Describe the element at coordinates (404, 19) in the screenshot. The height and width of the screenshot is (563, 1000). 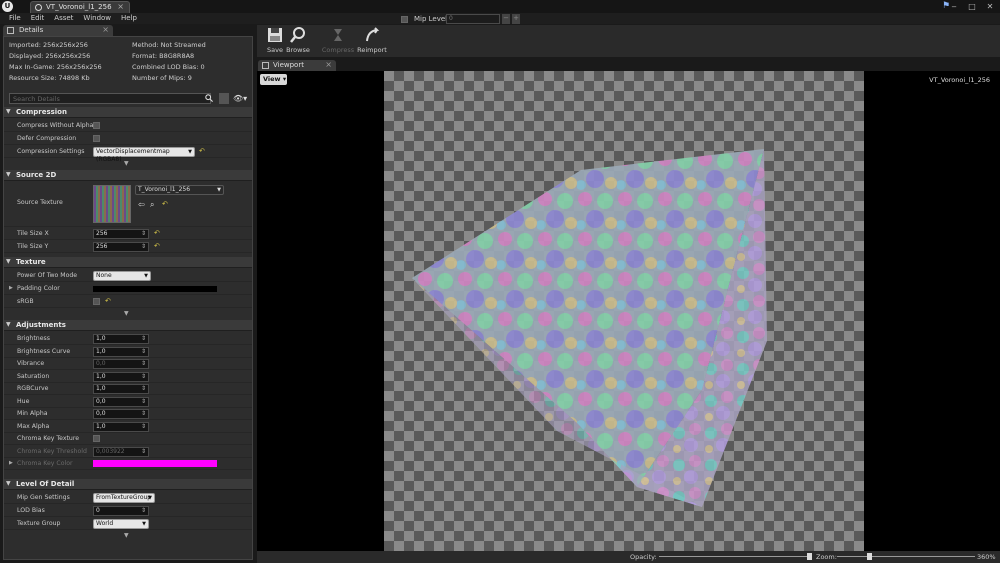
I see `mip-level-checkbox` at that location.